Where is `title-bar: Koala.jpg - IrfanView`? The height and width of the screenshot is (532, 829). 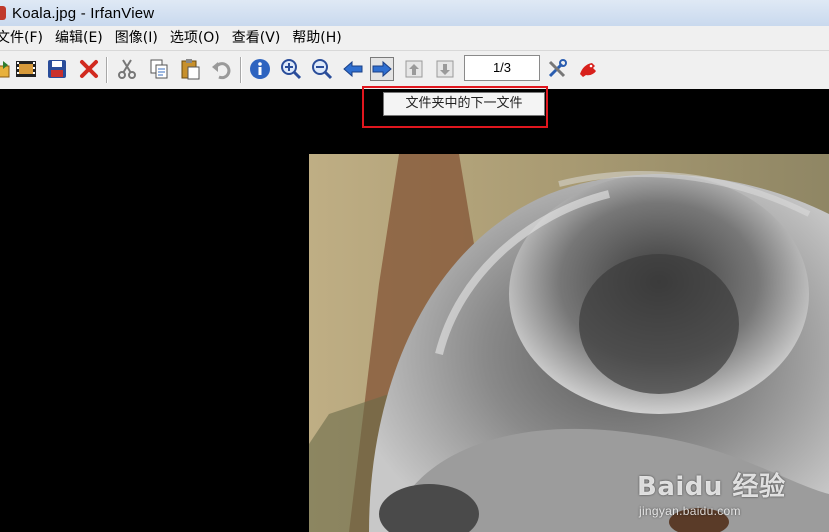
title-bar: Koala.jpg - IrfanView is located at coordinates (414, 13).